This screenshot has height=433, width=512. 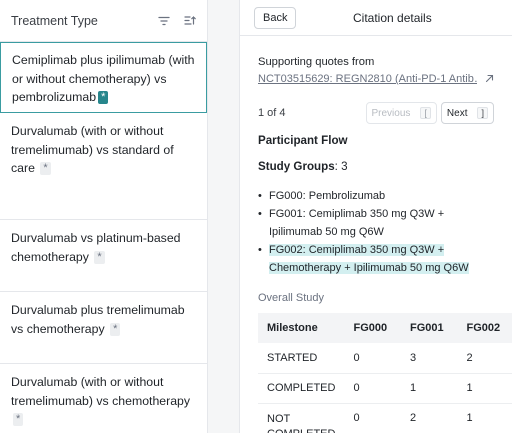 I want to click on overall-study-label: Overall Study, so click(x=291, y=298).